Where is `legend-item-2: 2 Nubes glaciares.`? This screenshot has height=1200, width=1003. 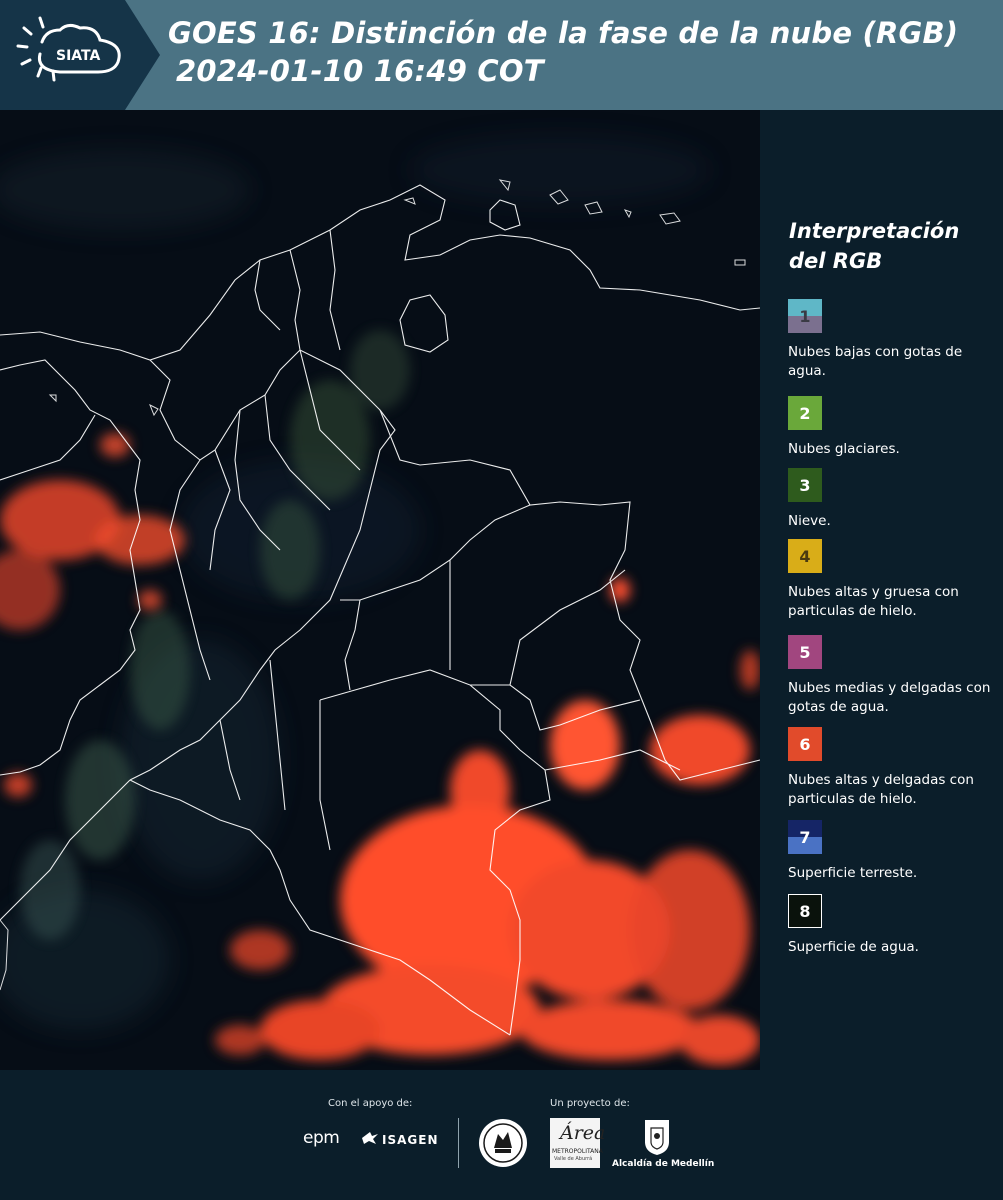 legend-item-2: 2 Nubes glaciares. is located at coordinates (894, 427).